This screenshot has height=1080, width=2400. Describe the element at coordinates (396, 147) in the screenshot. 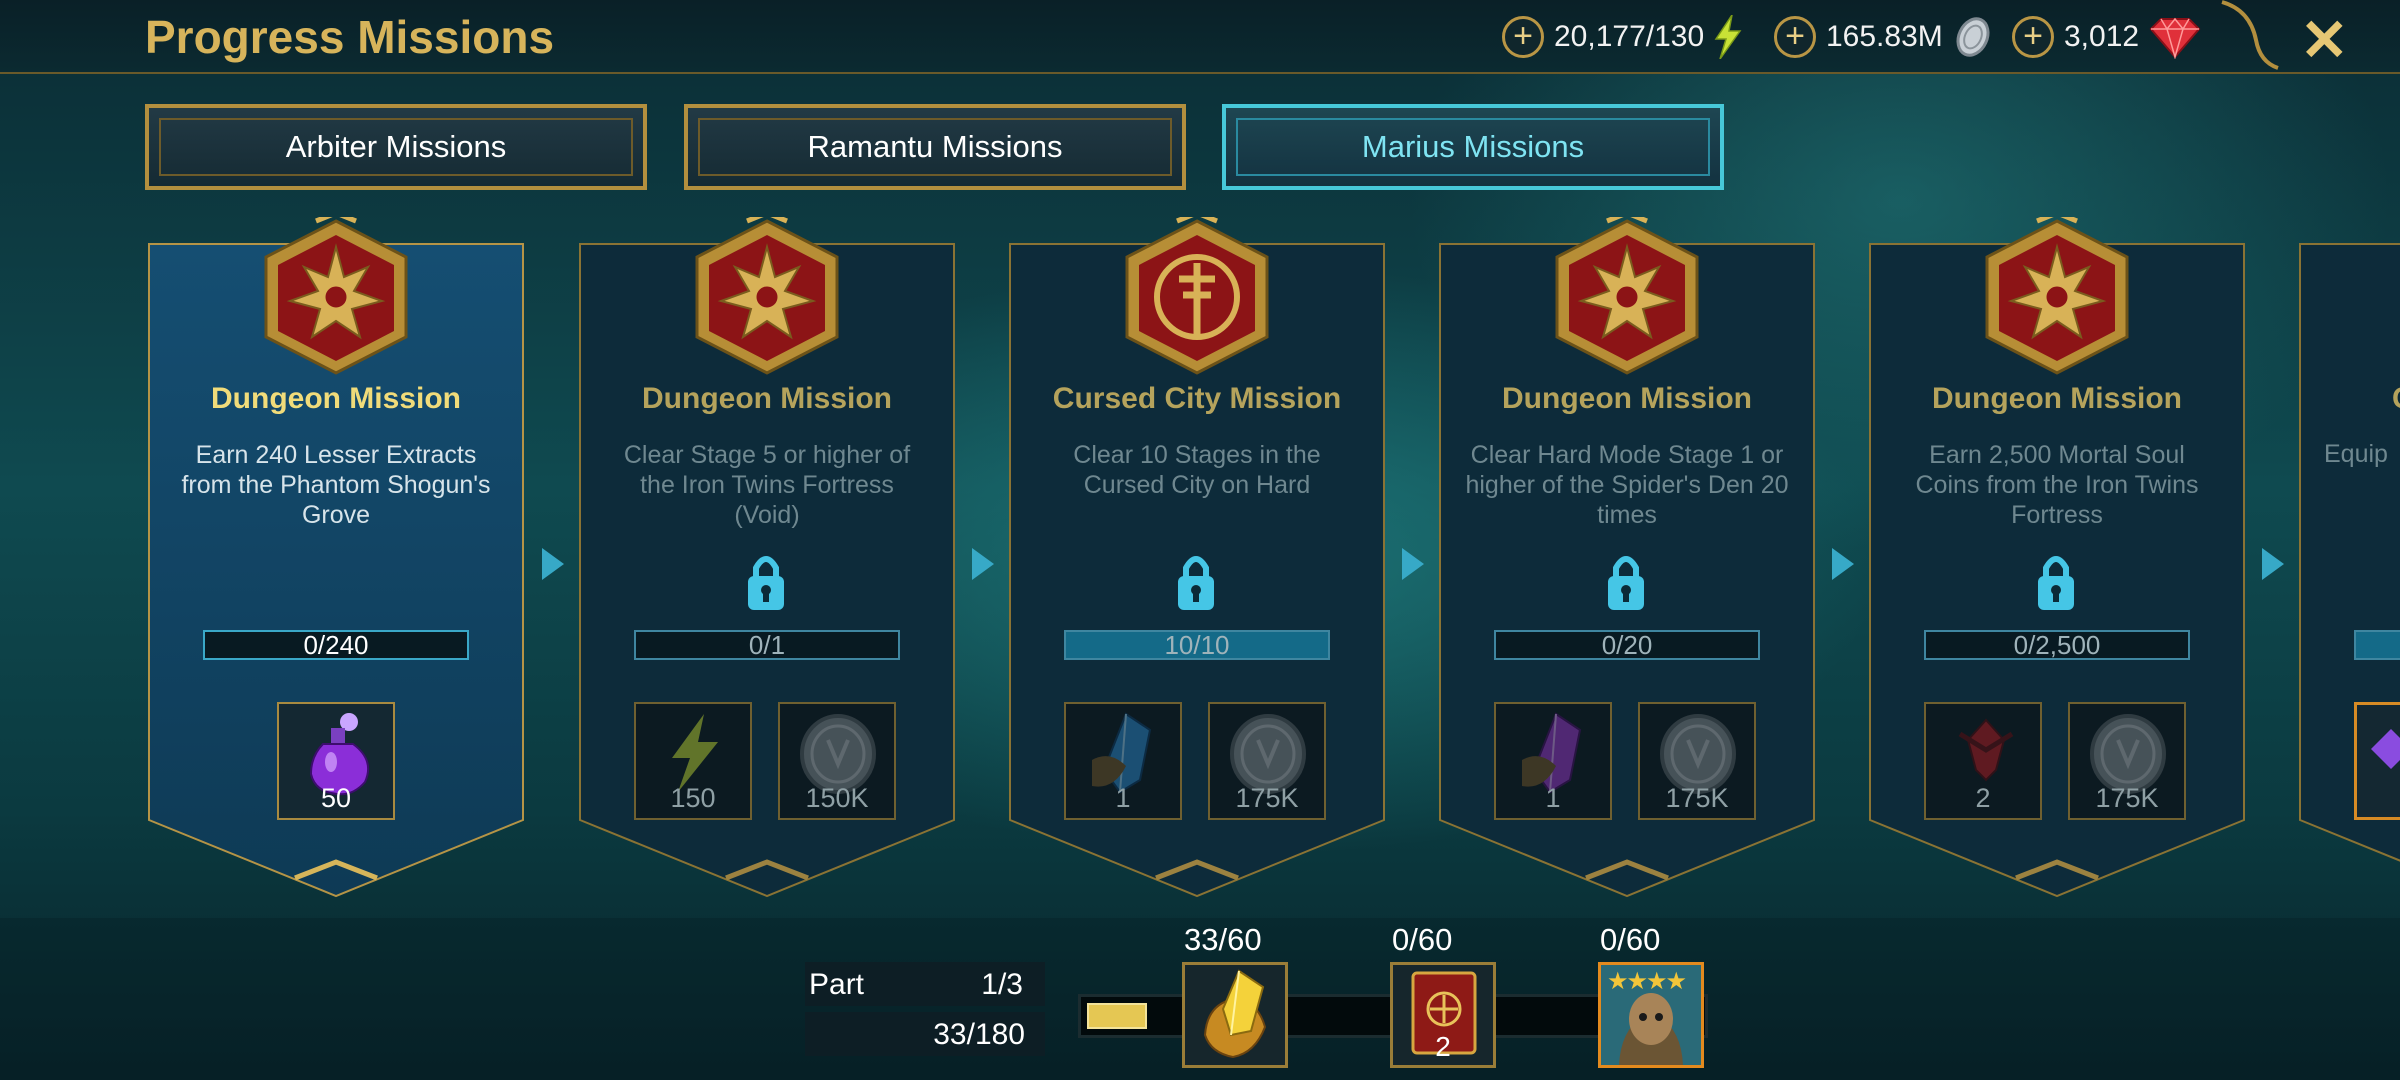

I see `tab-label: Arbiter Missions` at that location.